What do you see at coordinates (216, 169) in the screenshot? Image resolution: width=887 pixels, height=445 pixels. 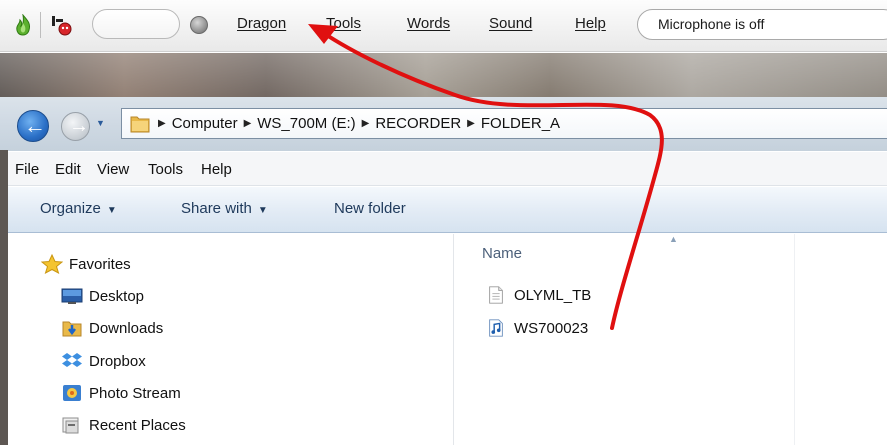 I see `menu-help-explorer: Help` at bounding box center [216, 169].